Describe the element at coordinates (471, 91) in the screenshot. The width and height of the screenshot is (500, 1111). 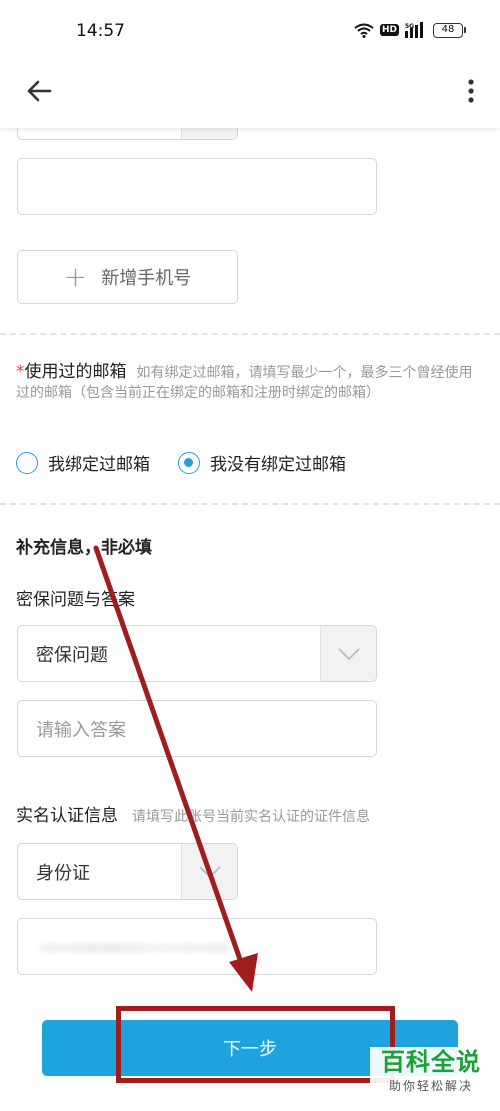
I see `more-vertical-icon` at that location.